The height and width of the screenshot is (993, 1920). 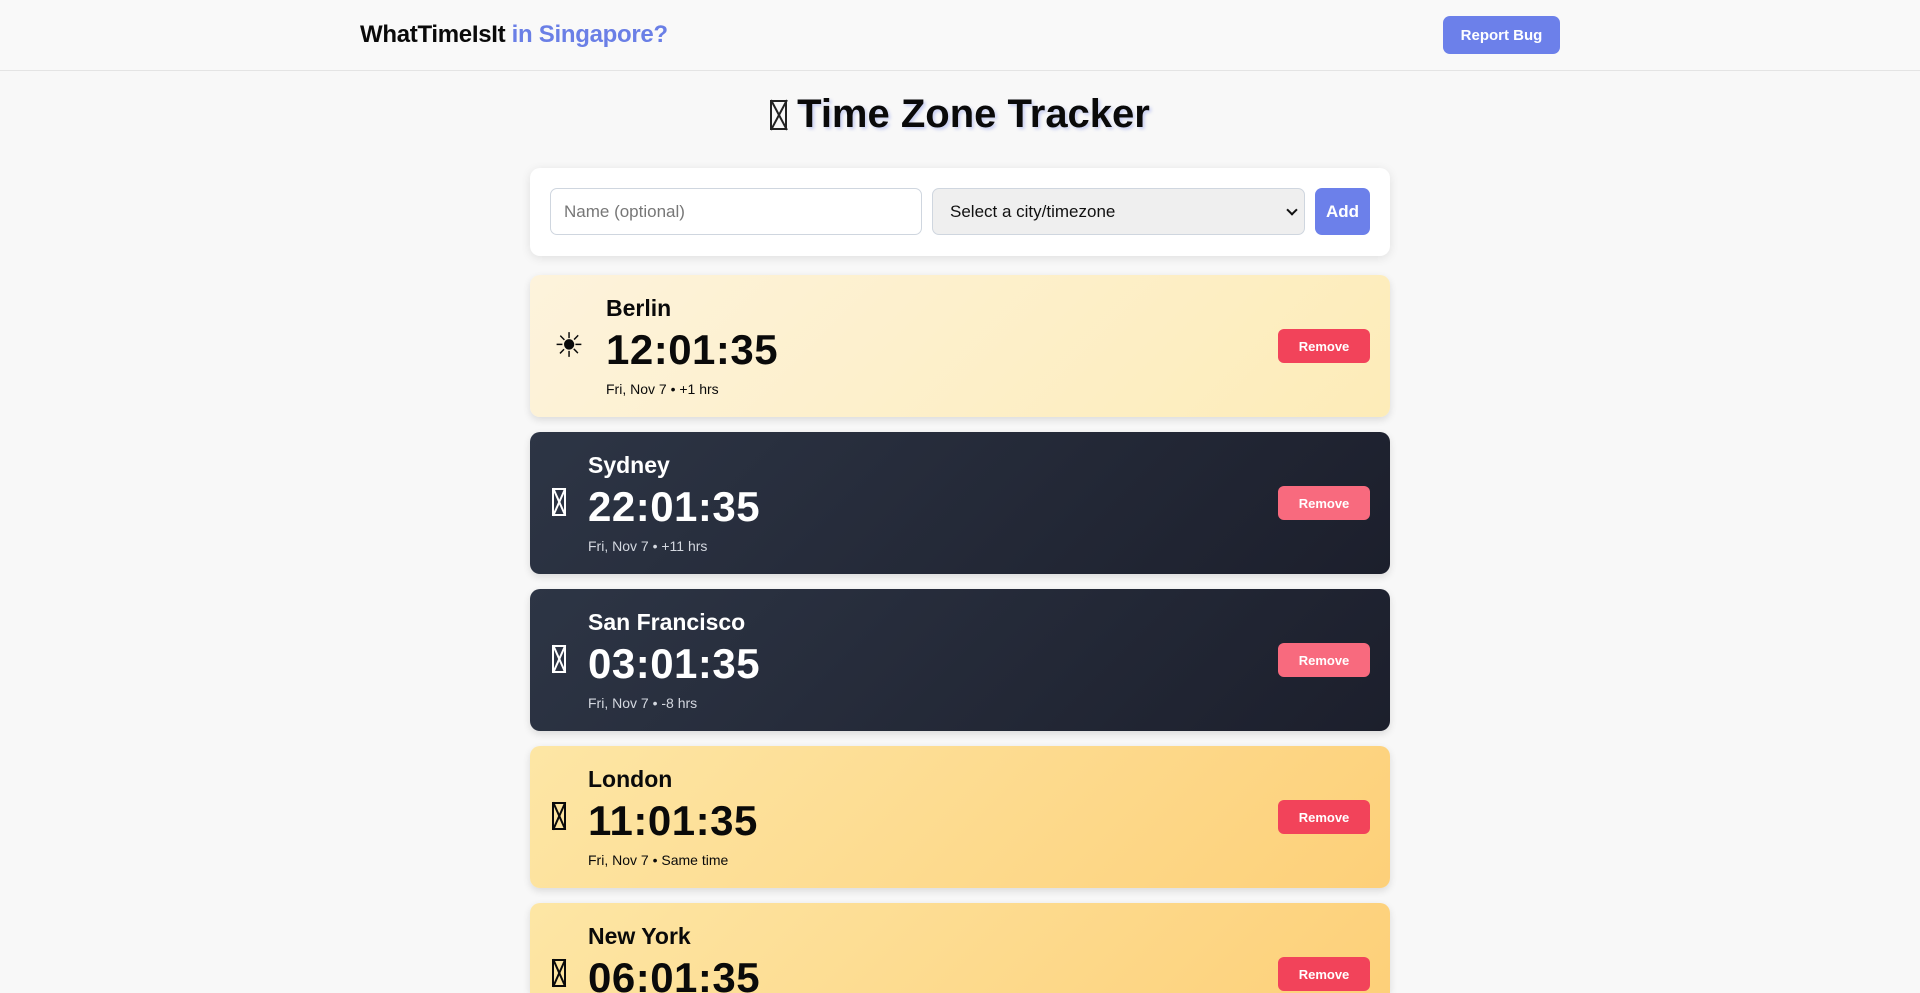 What do you see at coordinates (1033, 211) in the screenshot?
I see `timezone-select-value: Select a city/timezone` at bounding box center [1033, 211].